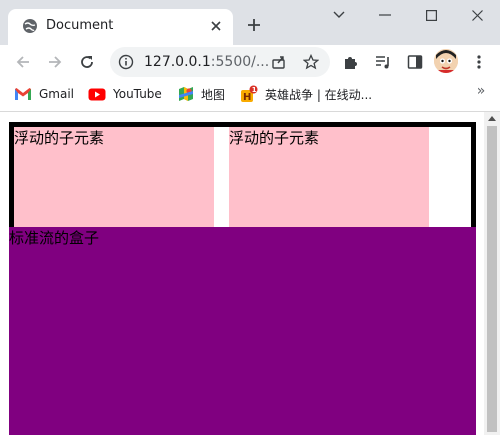 The image size is (500, 435). I want to click on share-icon, so click(278, 62).